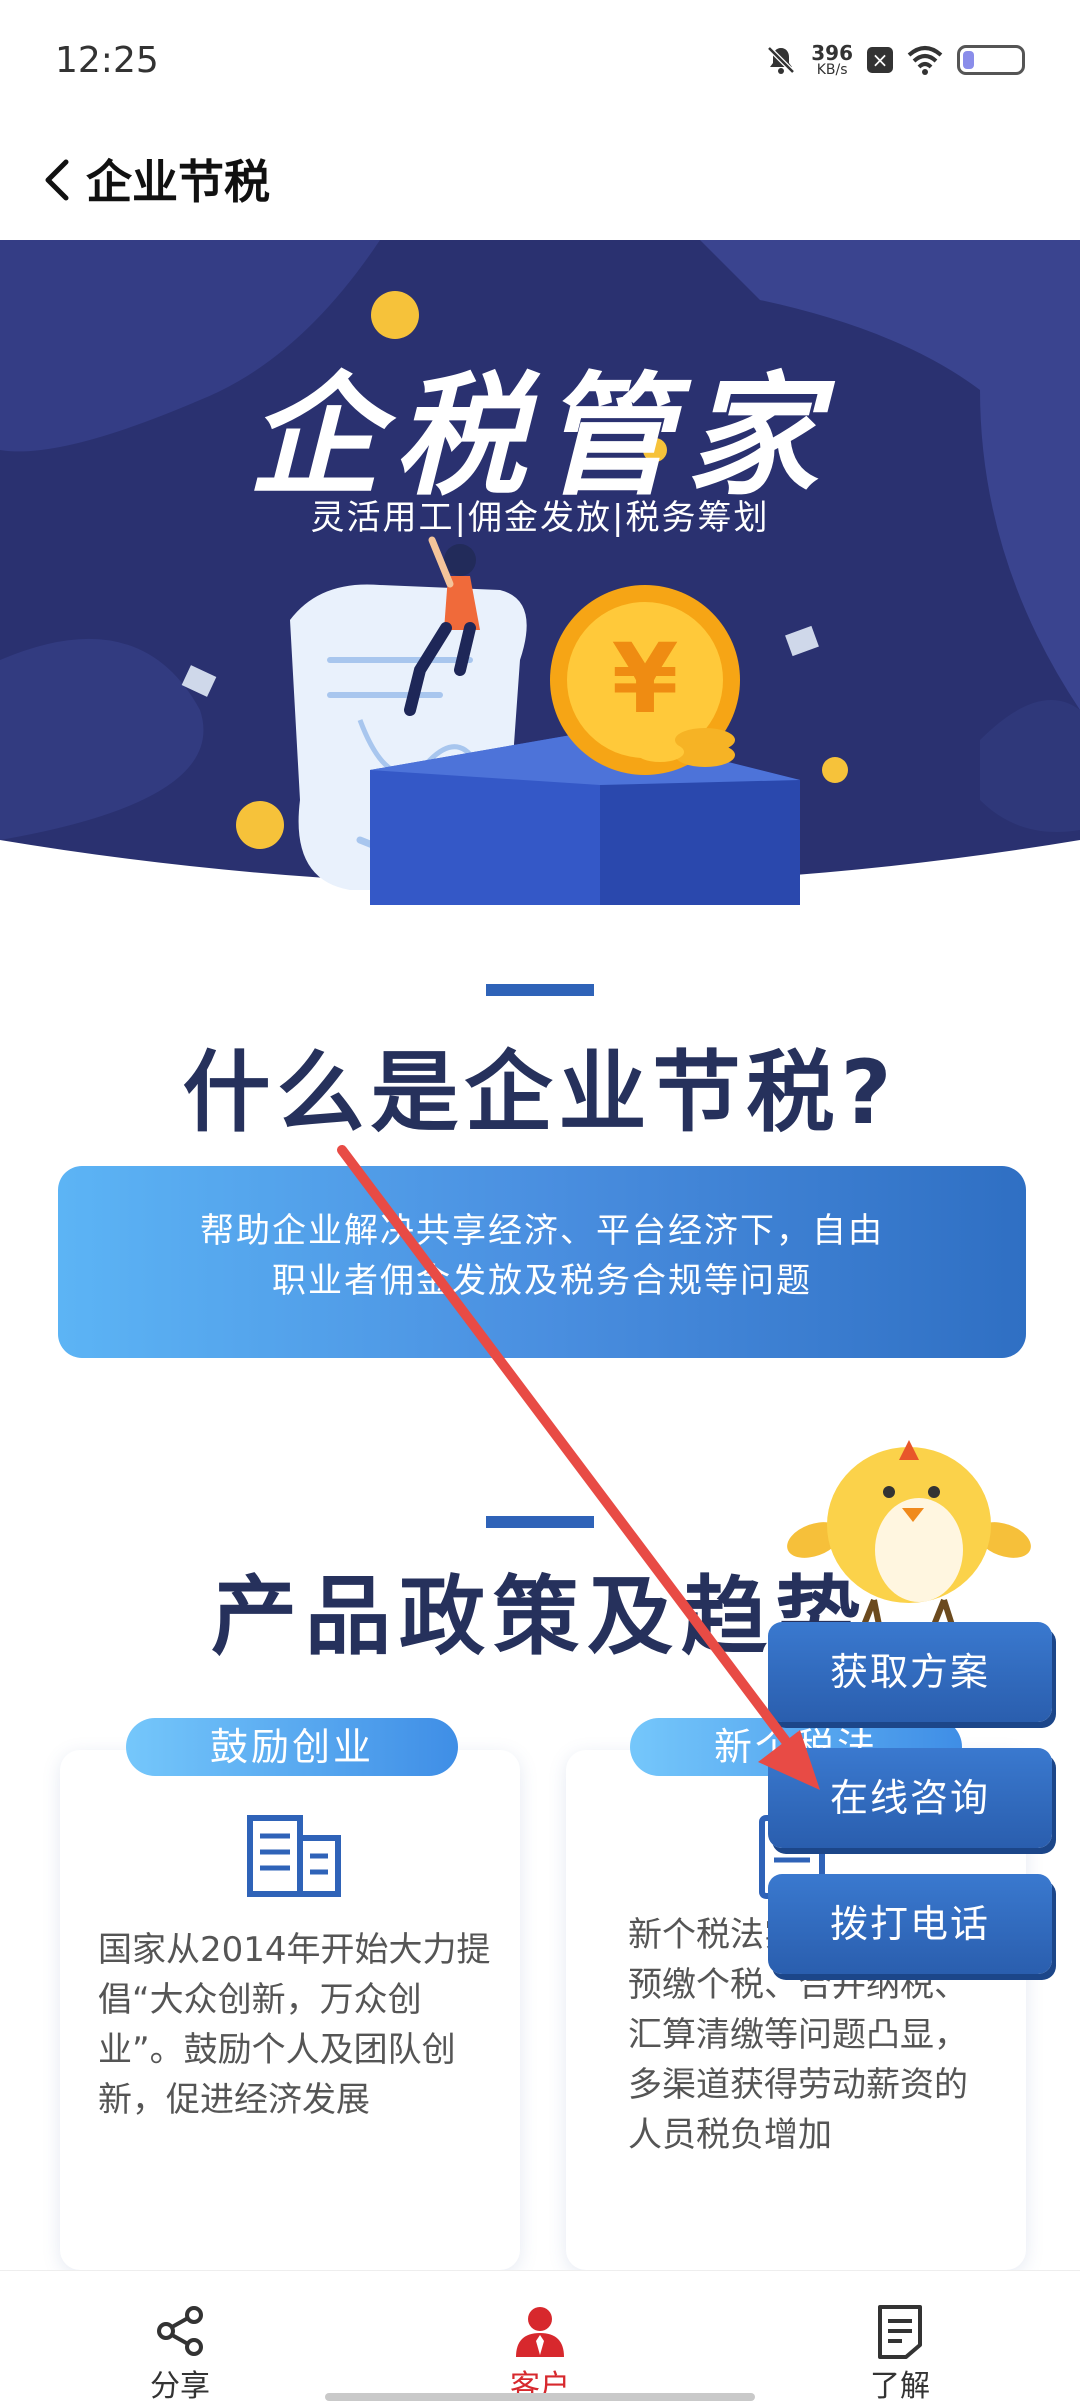  I want to click on info-card-text: 帮助企业解决共享经济、平台经济下，自由 职业者佣金发放及税务合规等问题, so click(542, 1256).